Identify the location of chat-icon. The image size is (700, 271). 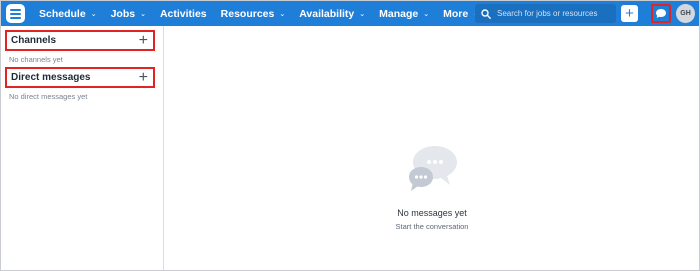
(661, 13).